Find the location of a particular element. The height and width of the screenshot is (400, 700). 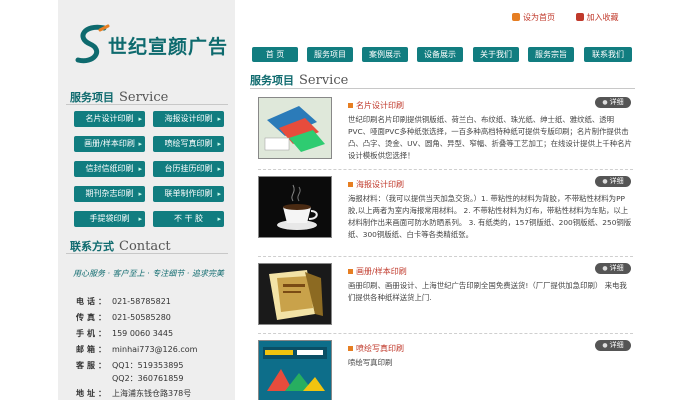

contact-address: 地址： 上海浦东钱仓路378号 is located at coordinates (134, 393).